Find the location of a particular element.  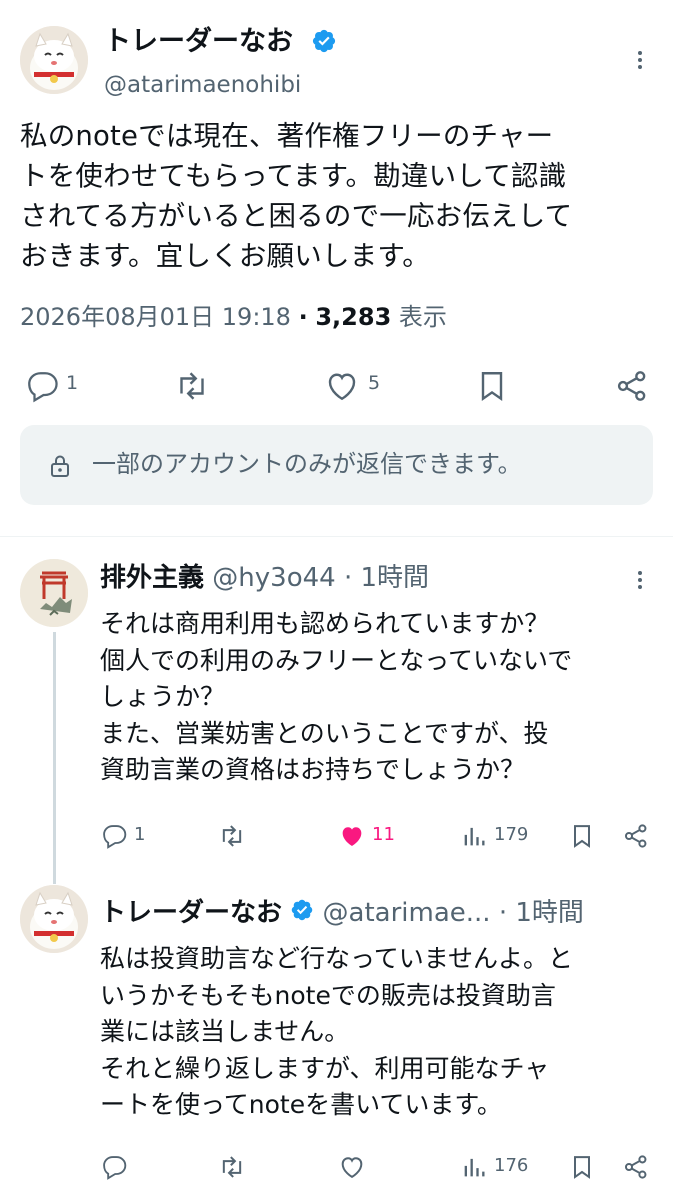

post-meta: 2026年08月01日 19:18 · 3,283 表示 is located at coordinates (233, 317).